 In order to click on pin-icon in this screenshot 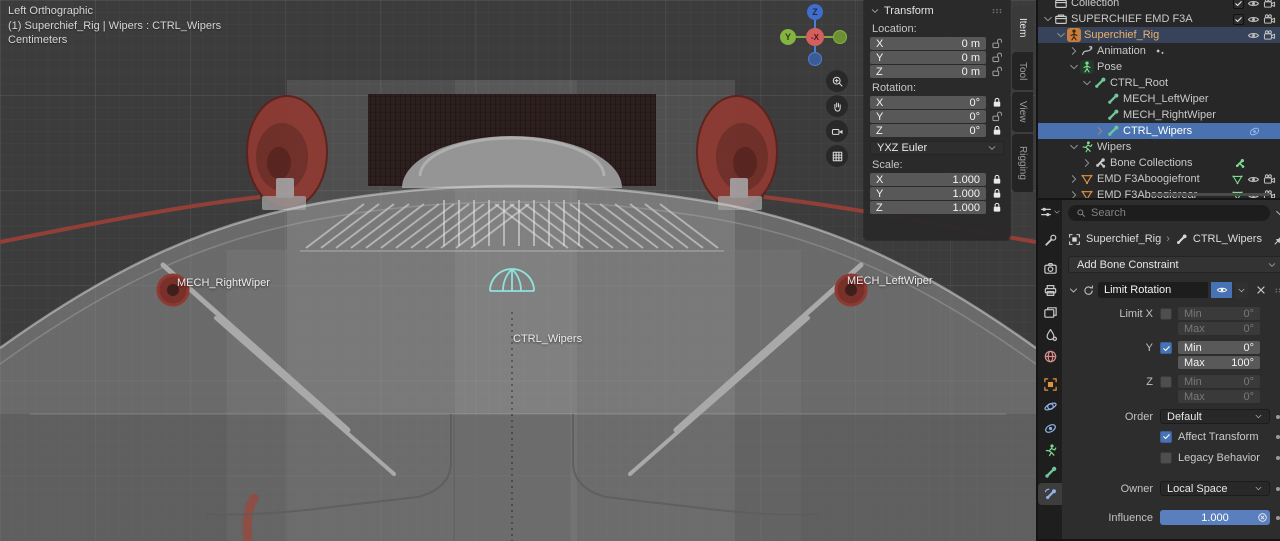, I will do `click(1276, 239)`.